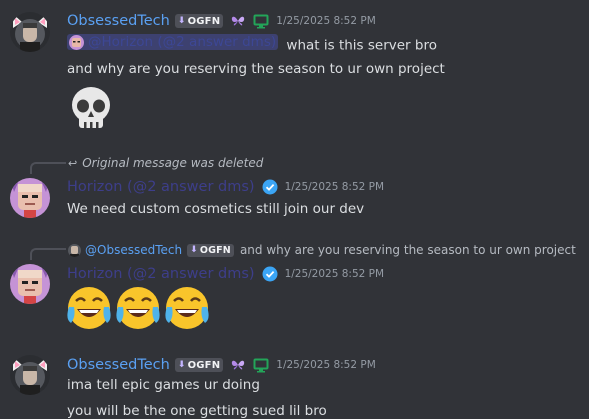 This screenshot has height=419, width=589. I want to click on laughing-emoji-row, so click(138, 308).